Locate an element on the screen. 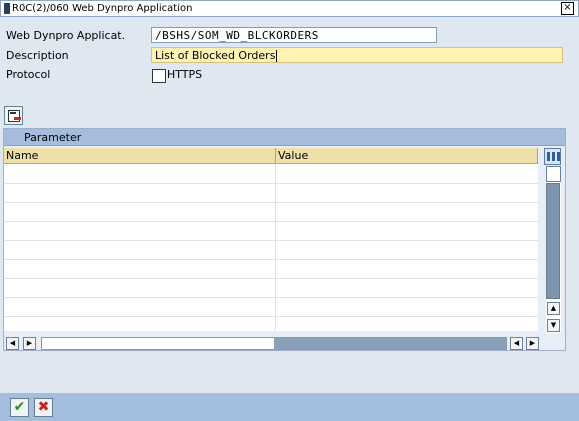 The image size is (579, 421). scroll-right-button: ▶ is located at coordinates (532, 343).